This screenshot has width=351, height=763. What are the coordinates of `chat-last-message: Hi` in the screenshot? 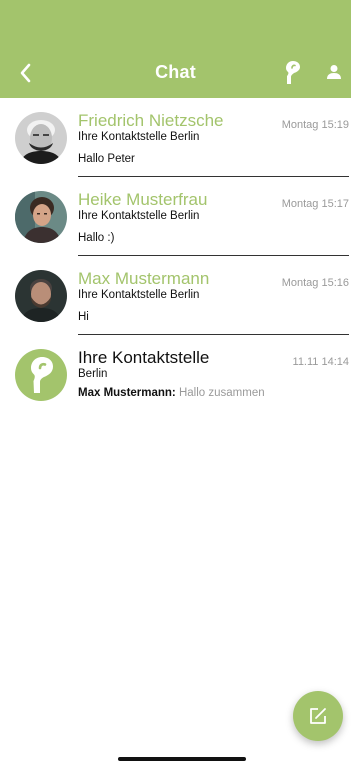 It's located at (83, 317).